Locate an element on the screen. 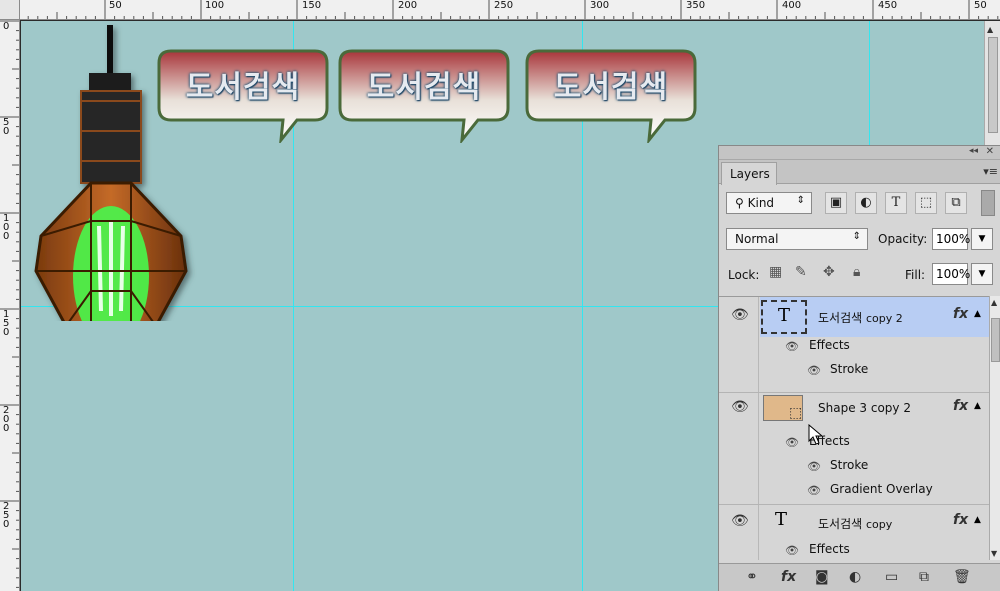 This screenshot has width=1000, height=591. add-mask-icon: ◙ is located at coordinates (822, 577).